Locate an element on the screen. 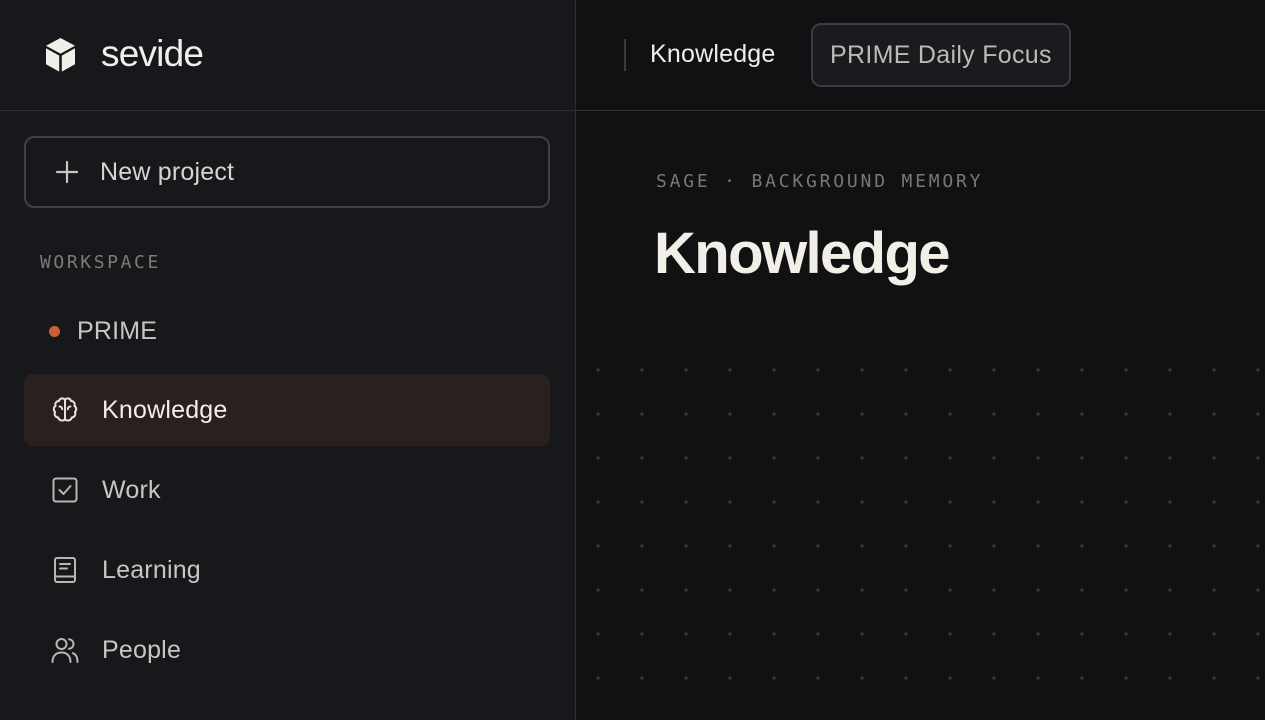 The image size is (1265, 720). sidebar-item-label: Knowledge is located at coordinates (165, 409).